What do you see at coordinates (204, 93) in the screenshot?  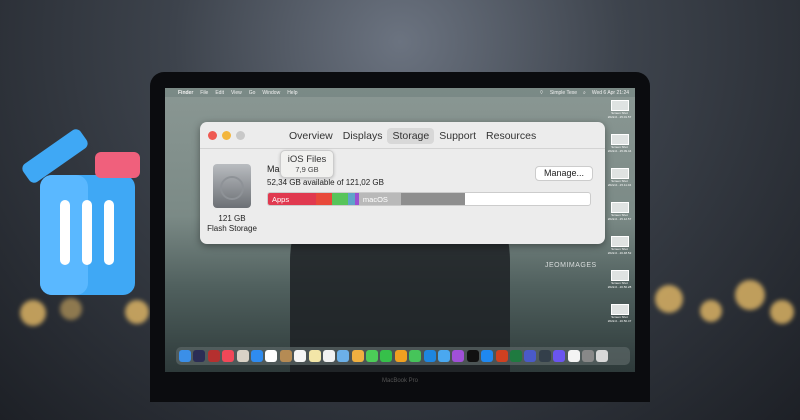 I see `menu-file: File` at bounding box center [204, 93].